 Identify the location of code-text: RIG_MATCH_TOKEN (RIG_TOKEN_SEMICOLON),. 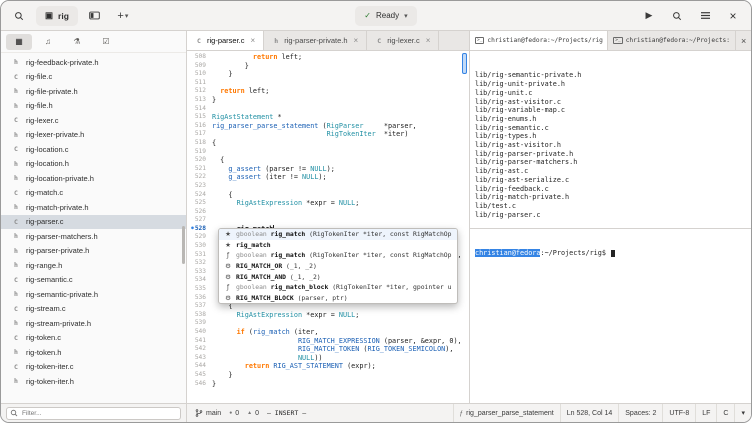
(375, 349).